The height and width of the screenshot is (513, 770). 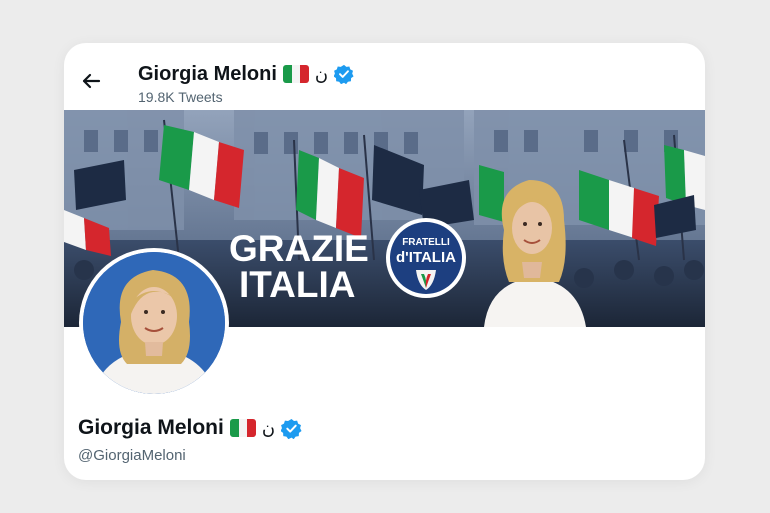 I want to click on profile-name-row: Giorgia Meloni ن, so click(x=190, y=428).